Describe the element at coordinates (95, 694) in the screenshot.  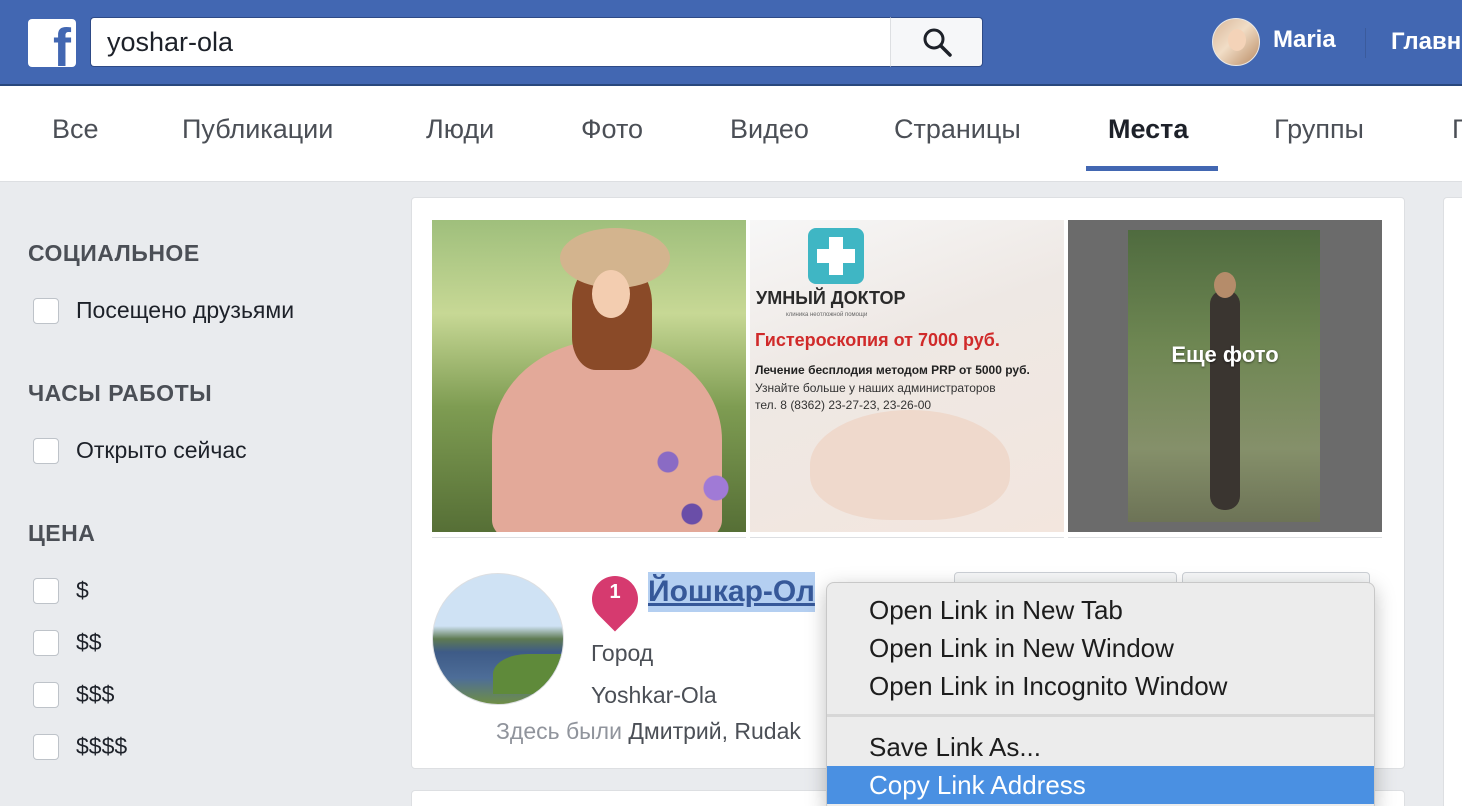
I see `filter-label: $$$` at that location.